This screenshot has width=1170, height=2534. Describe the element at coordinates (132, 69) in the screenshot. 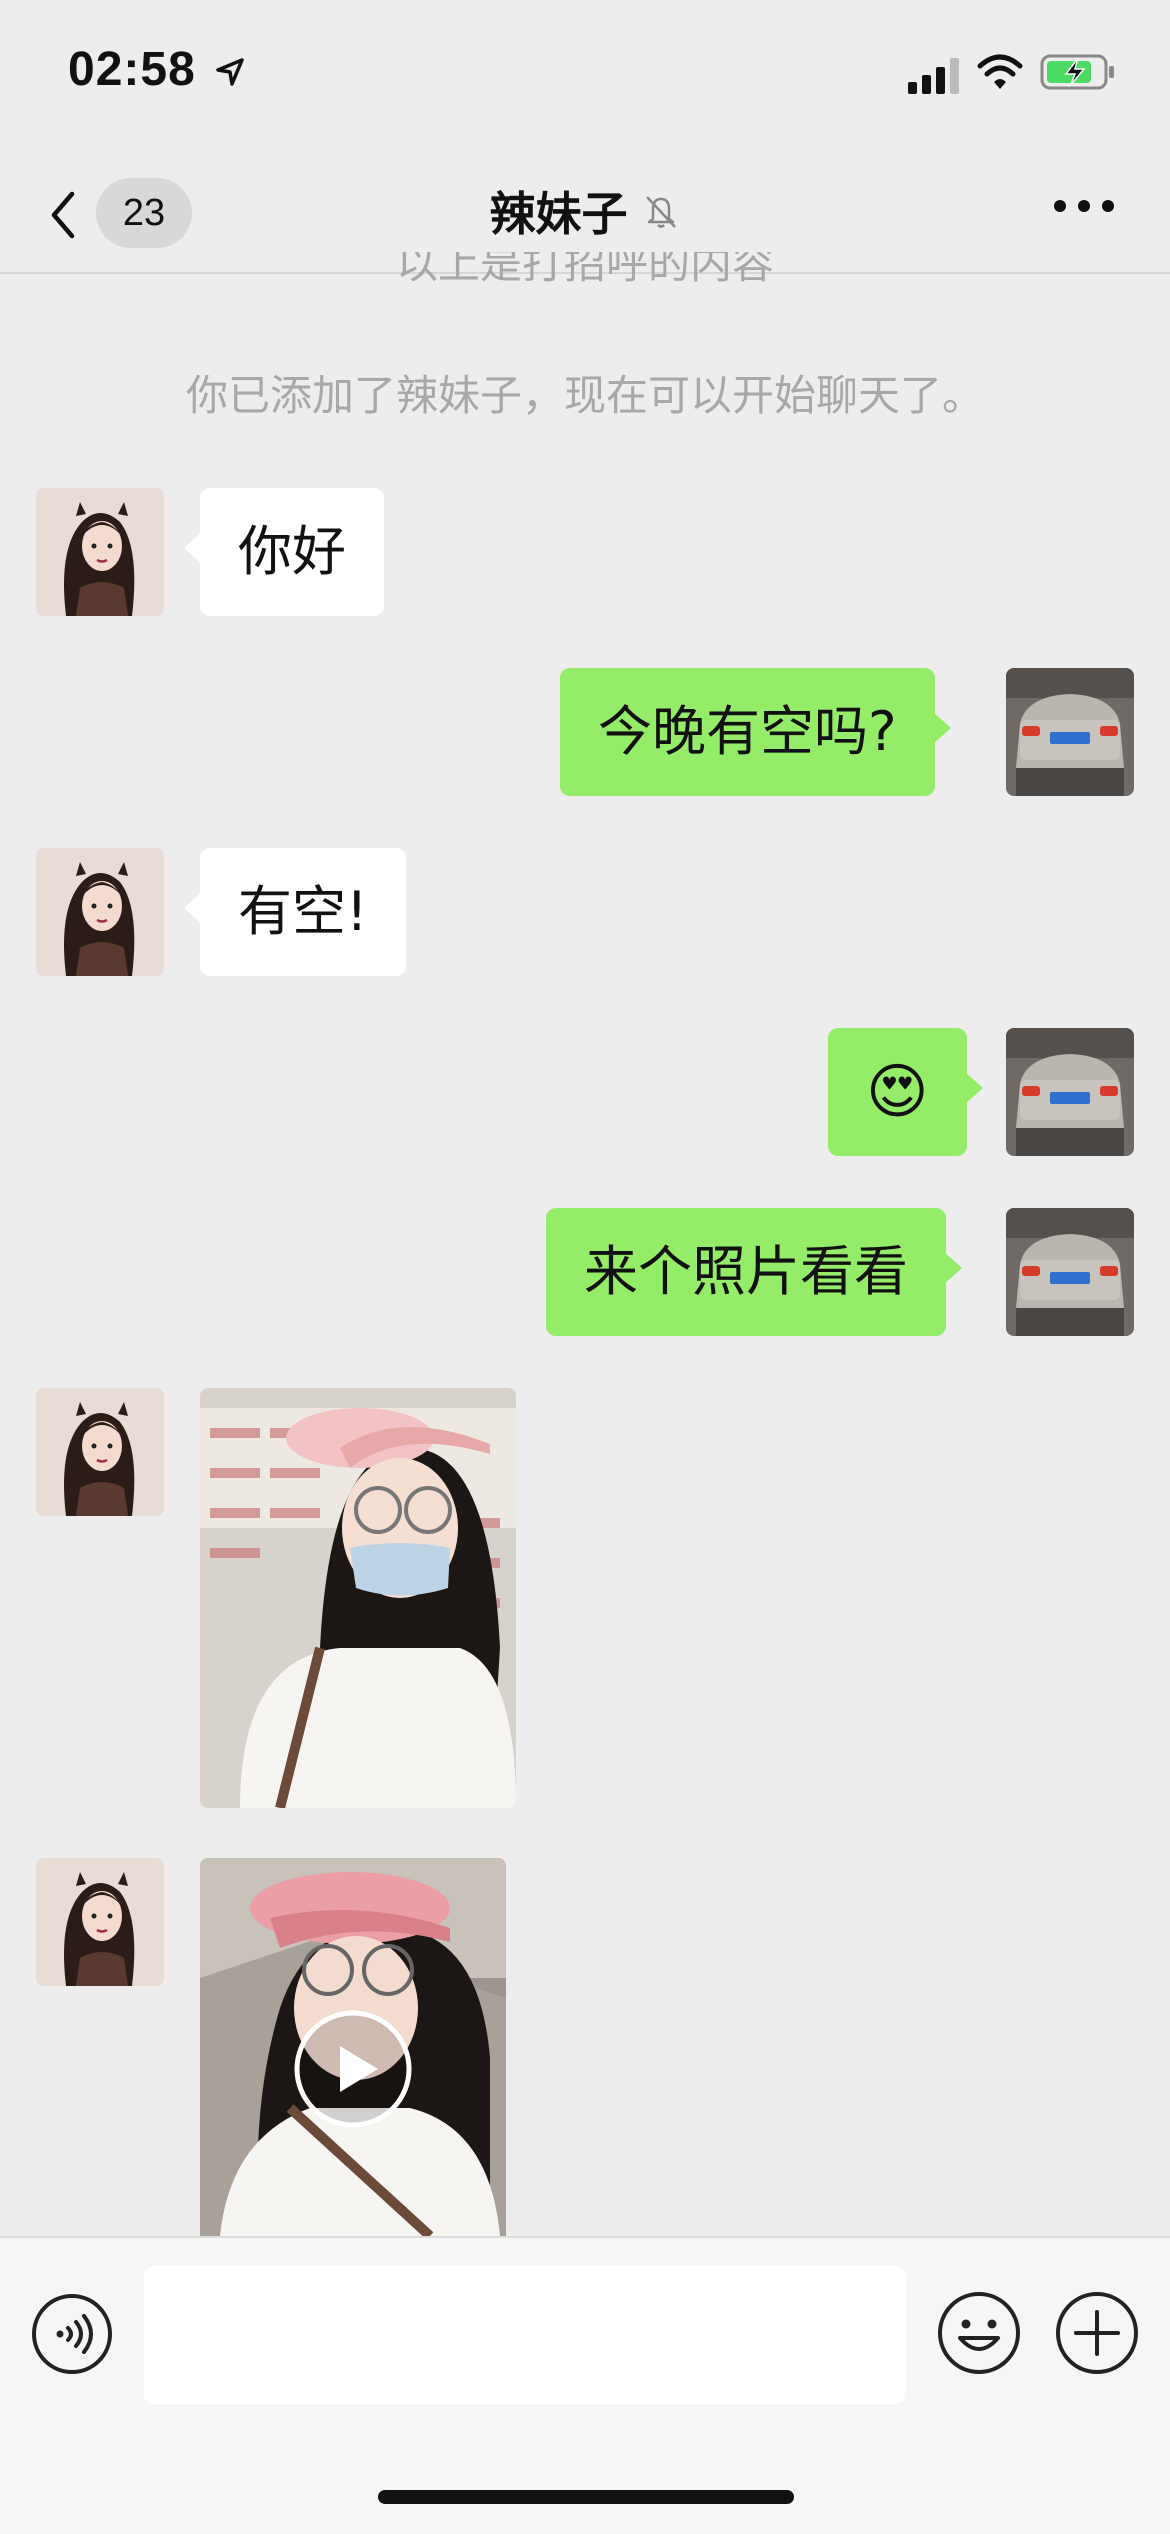

I see `status-time: 02:58` at that location.